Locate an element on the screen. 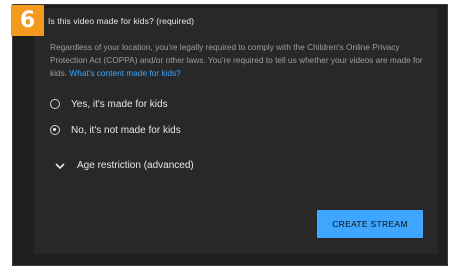  radio-option-yes: Yes, it's made for kids is located at coordinates (109, 104).